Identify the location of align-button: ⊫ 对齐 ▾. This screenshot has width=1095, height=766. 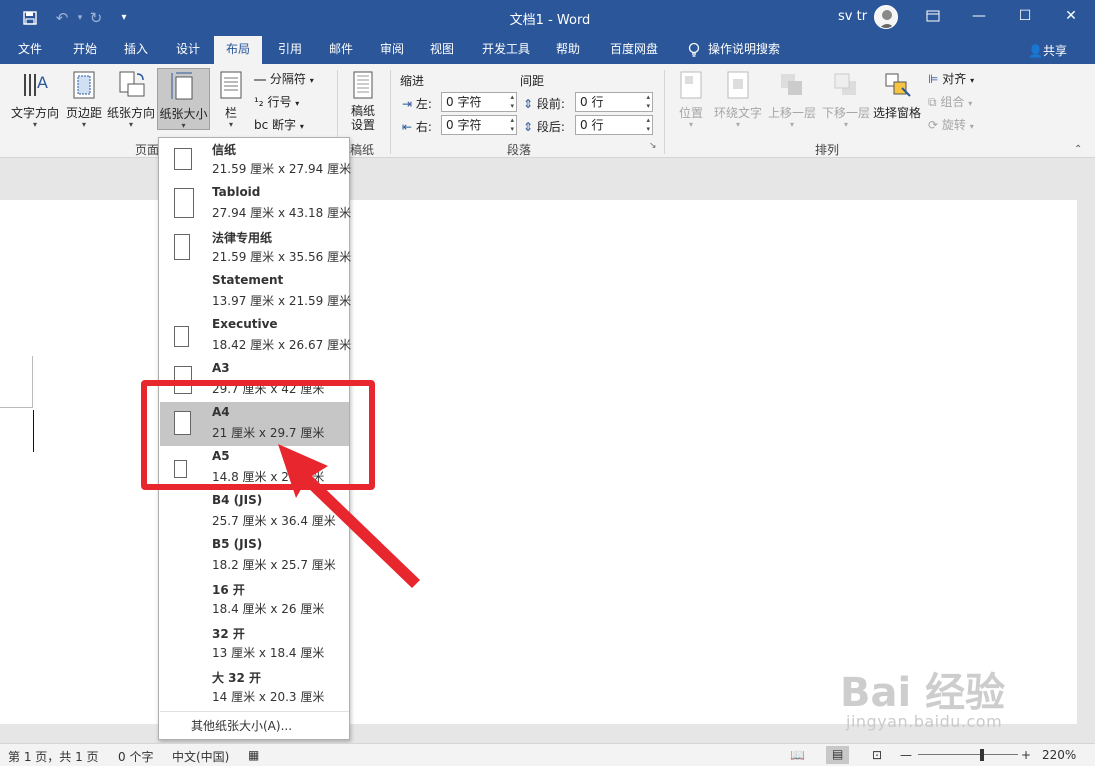
(951, 78).